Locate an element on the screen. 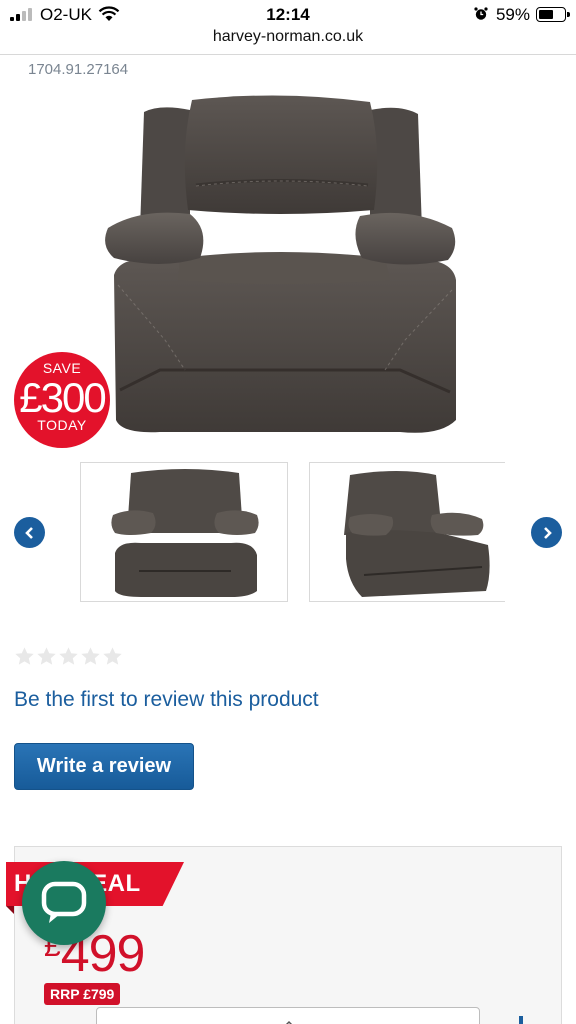 This screenshot has width=576, height=1024. battery-percent: 59% is located at coordinates (512, 14).